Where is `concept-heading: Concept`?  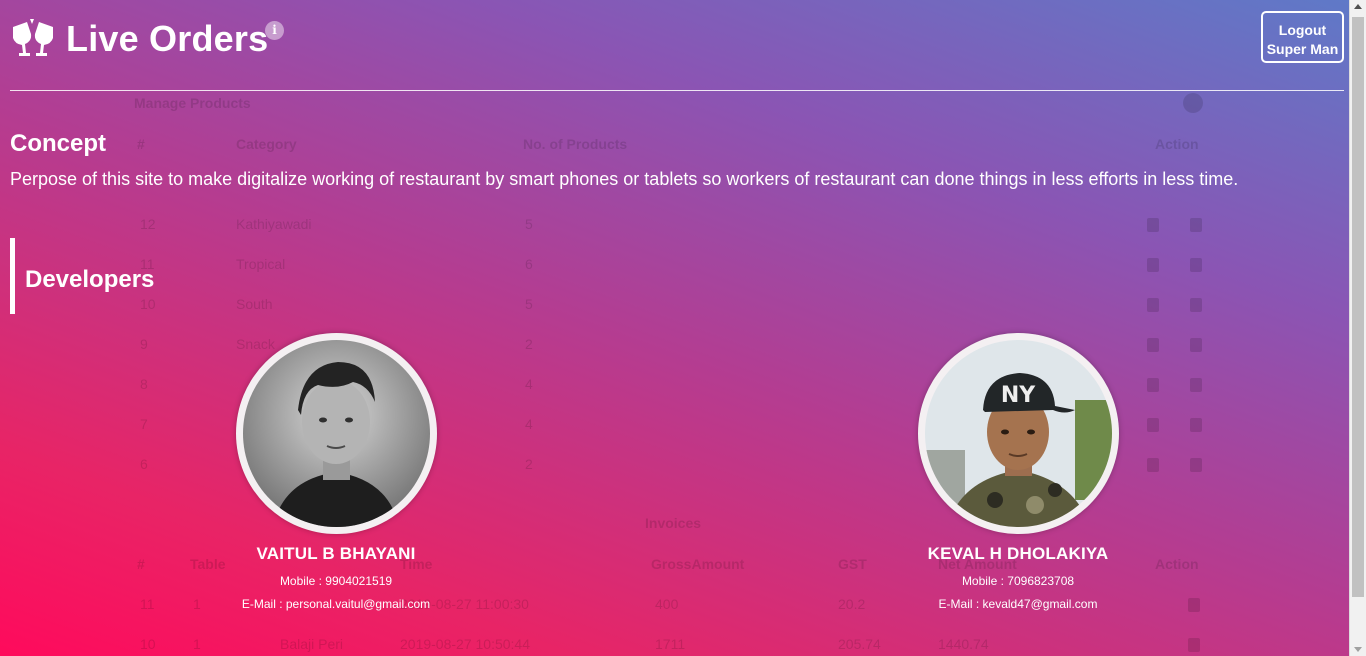 concept-heading: Concept is located at coordinates (58, 143).